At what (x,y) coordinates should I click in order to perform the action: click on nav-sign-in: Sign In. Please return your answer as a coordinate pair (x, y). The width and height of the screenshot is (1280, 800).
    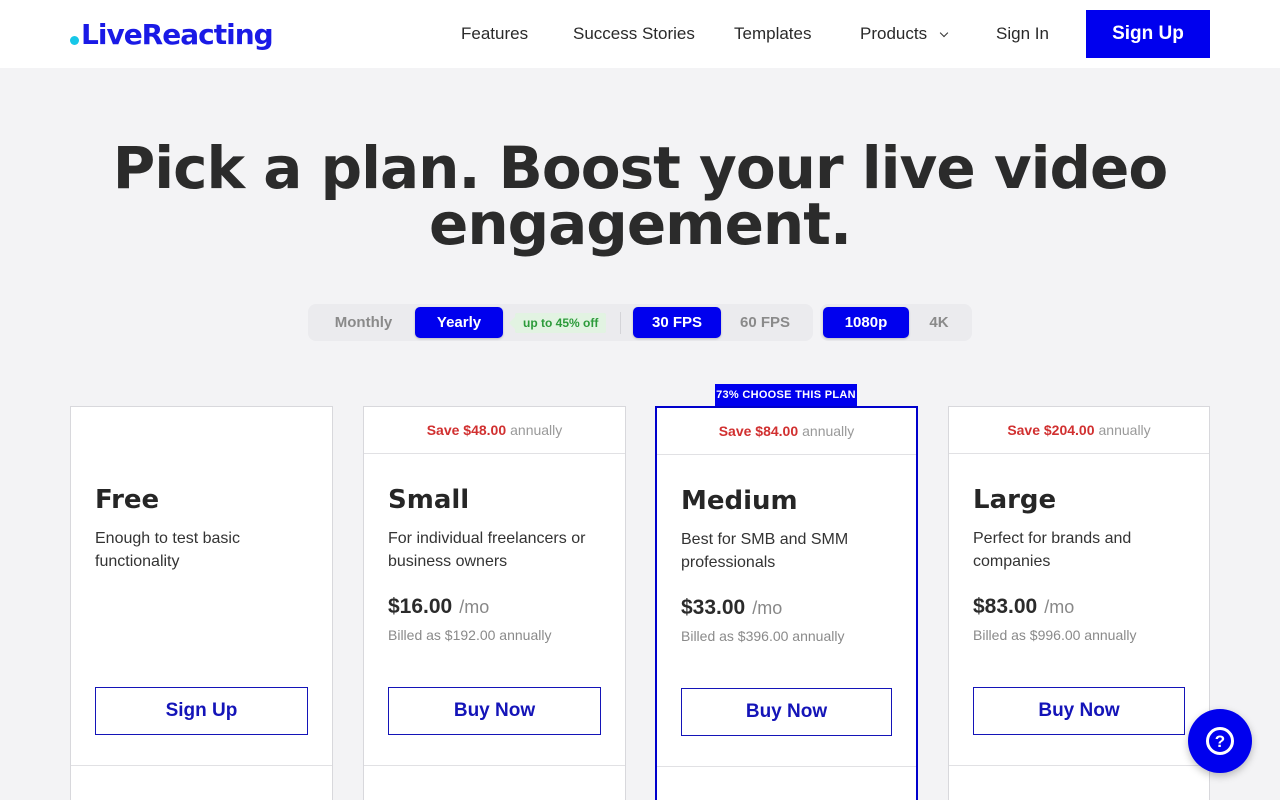
    Looking at the image, I should click on (1022, 34).